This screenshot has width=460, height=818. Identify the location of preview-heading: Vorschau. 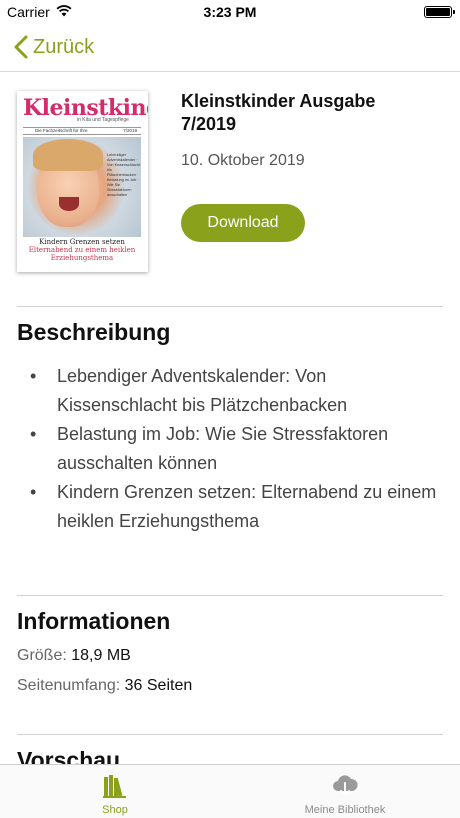
(69, 755).